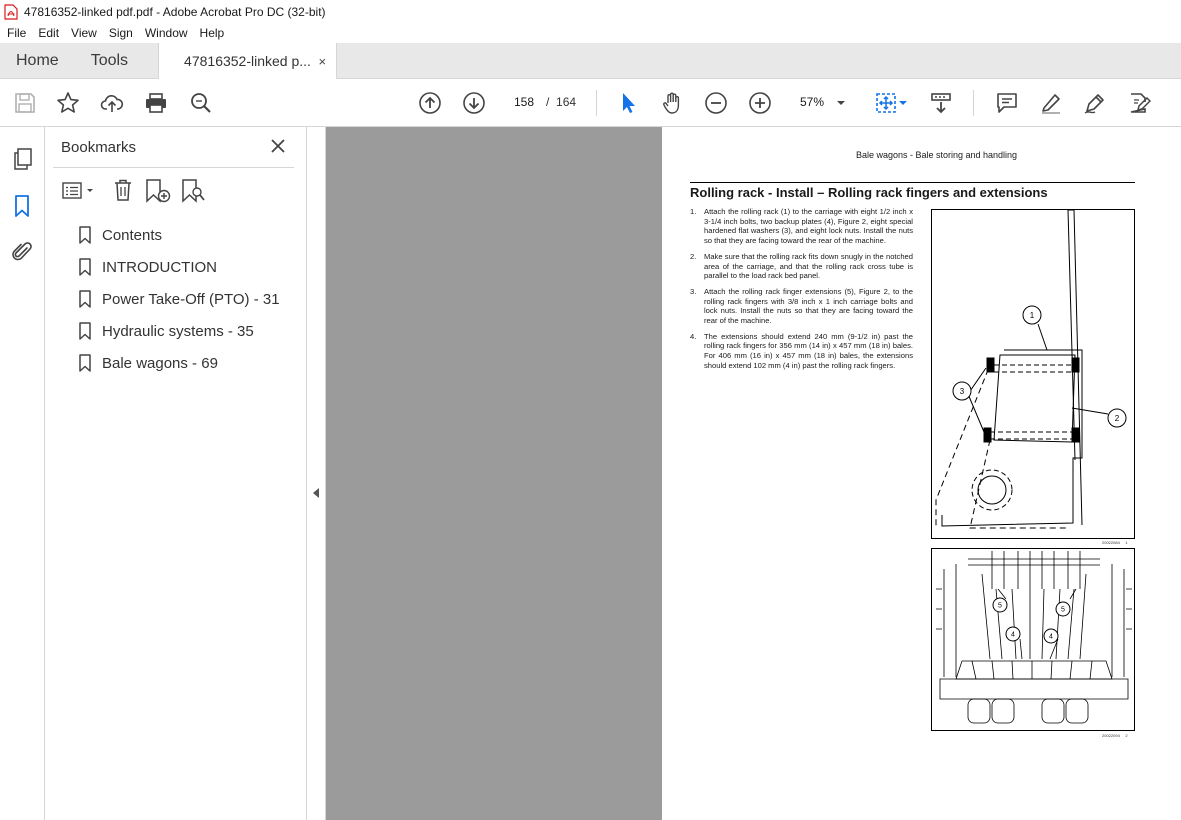 The height and width of the screenshot is (820, 1181). Describe the element at coordinates (99, 147) in the screenshot. I see `bookmarks-title: Bookmarks` at that location.